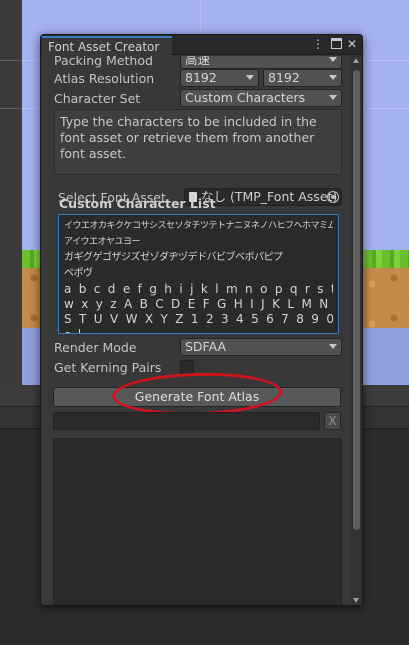  I want to click on maximize-icon, so click(336, 44).